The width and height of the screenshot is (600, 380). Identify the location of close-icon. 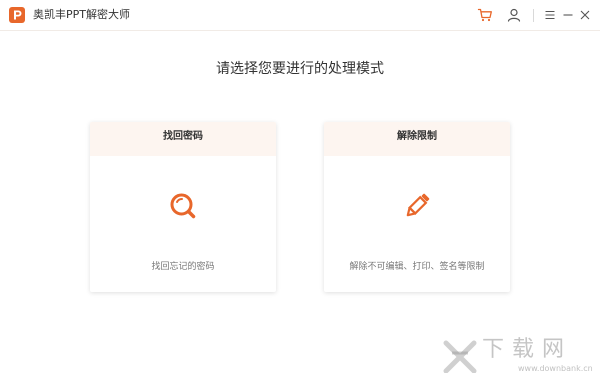
(585, 15).